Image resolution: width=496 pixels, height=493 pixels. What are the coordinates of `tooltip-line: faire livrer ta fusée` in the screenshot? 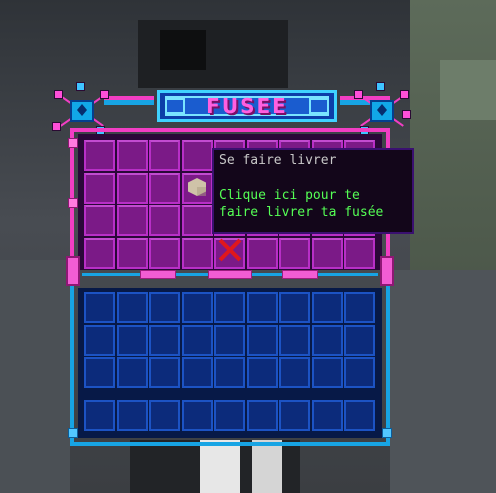 It's located at (301, 212).